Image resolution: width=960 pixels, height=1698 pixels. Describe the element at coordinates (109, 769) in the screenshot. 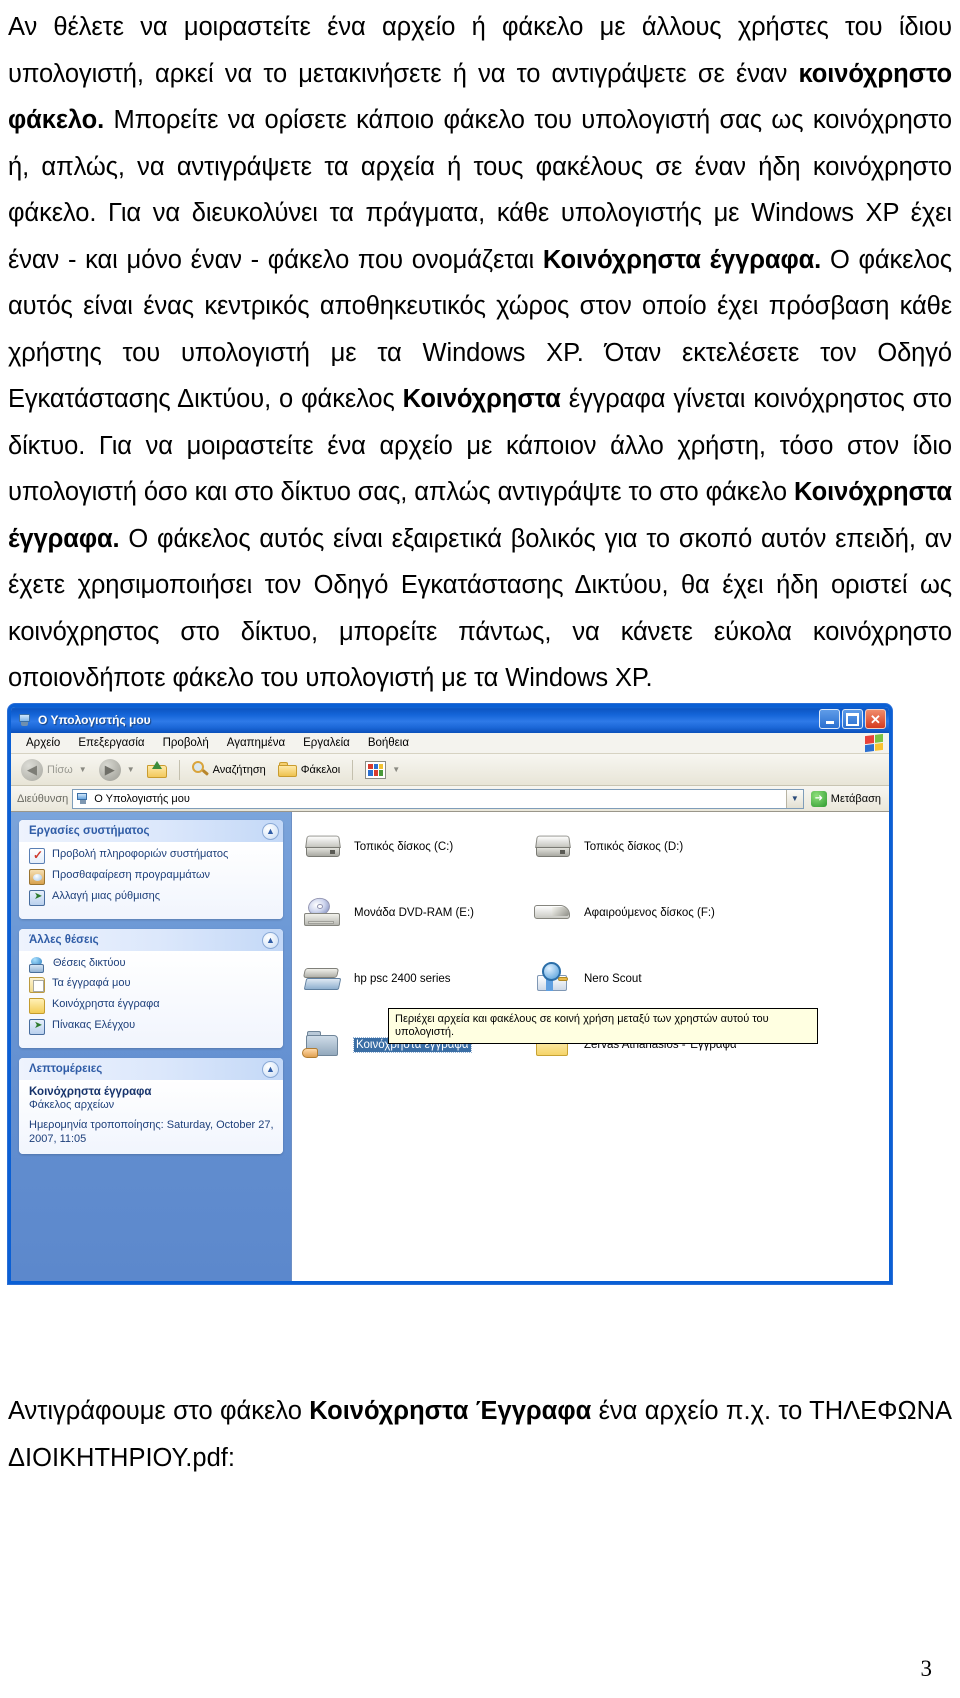

I see `forward-arrow-icon: ▶` at that location.